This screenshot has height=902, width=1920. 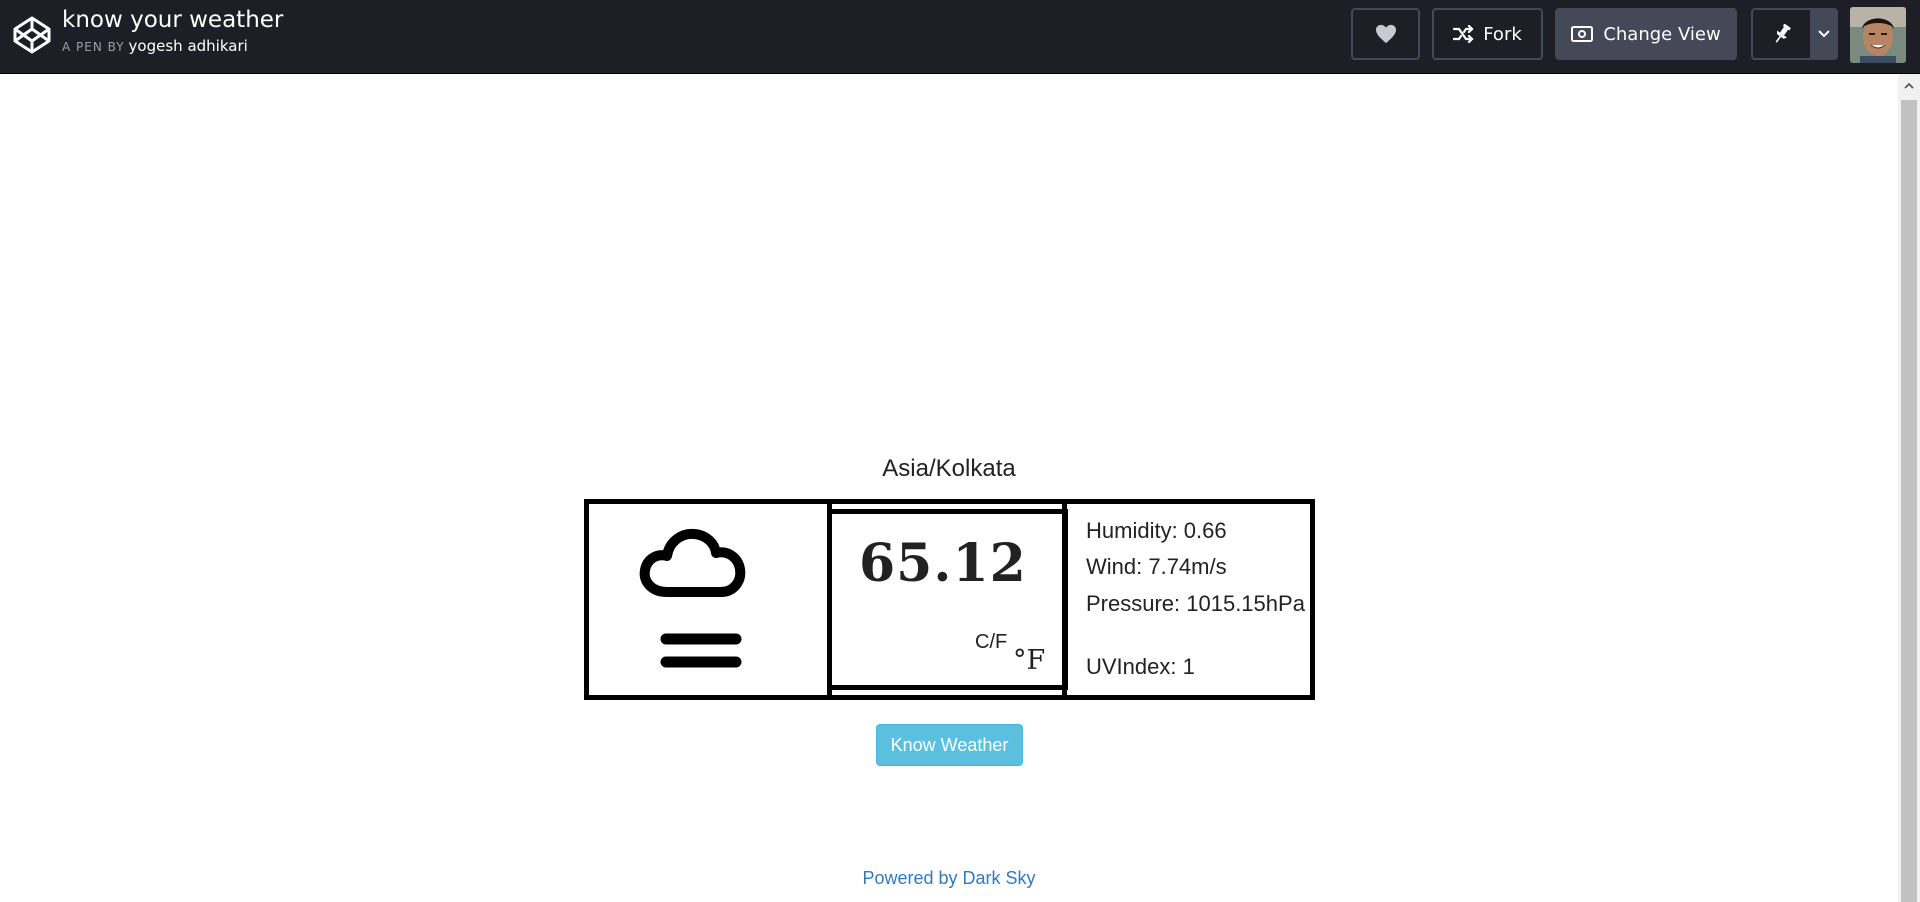 I want to click on temperature-cell: 65.12 C/F °F, so click(x=950, y=599).